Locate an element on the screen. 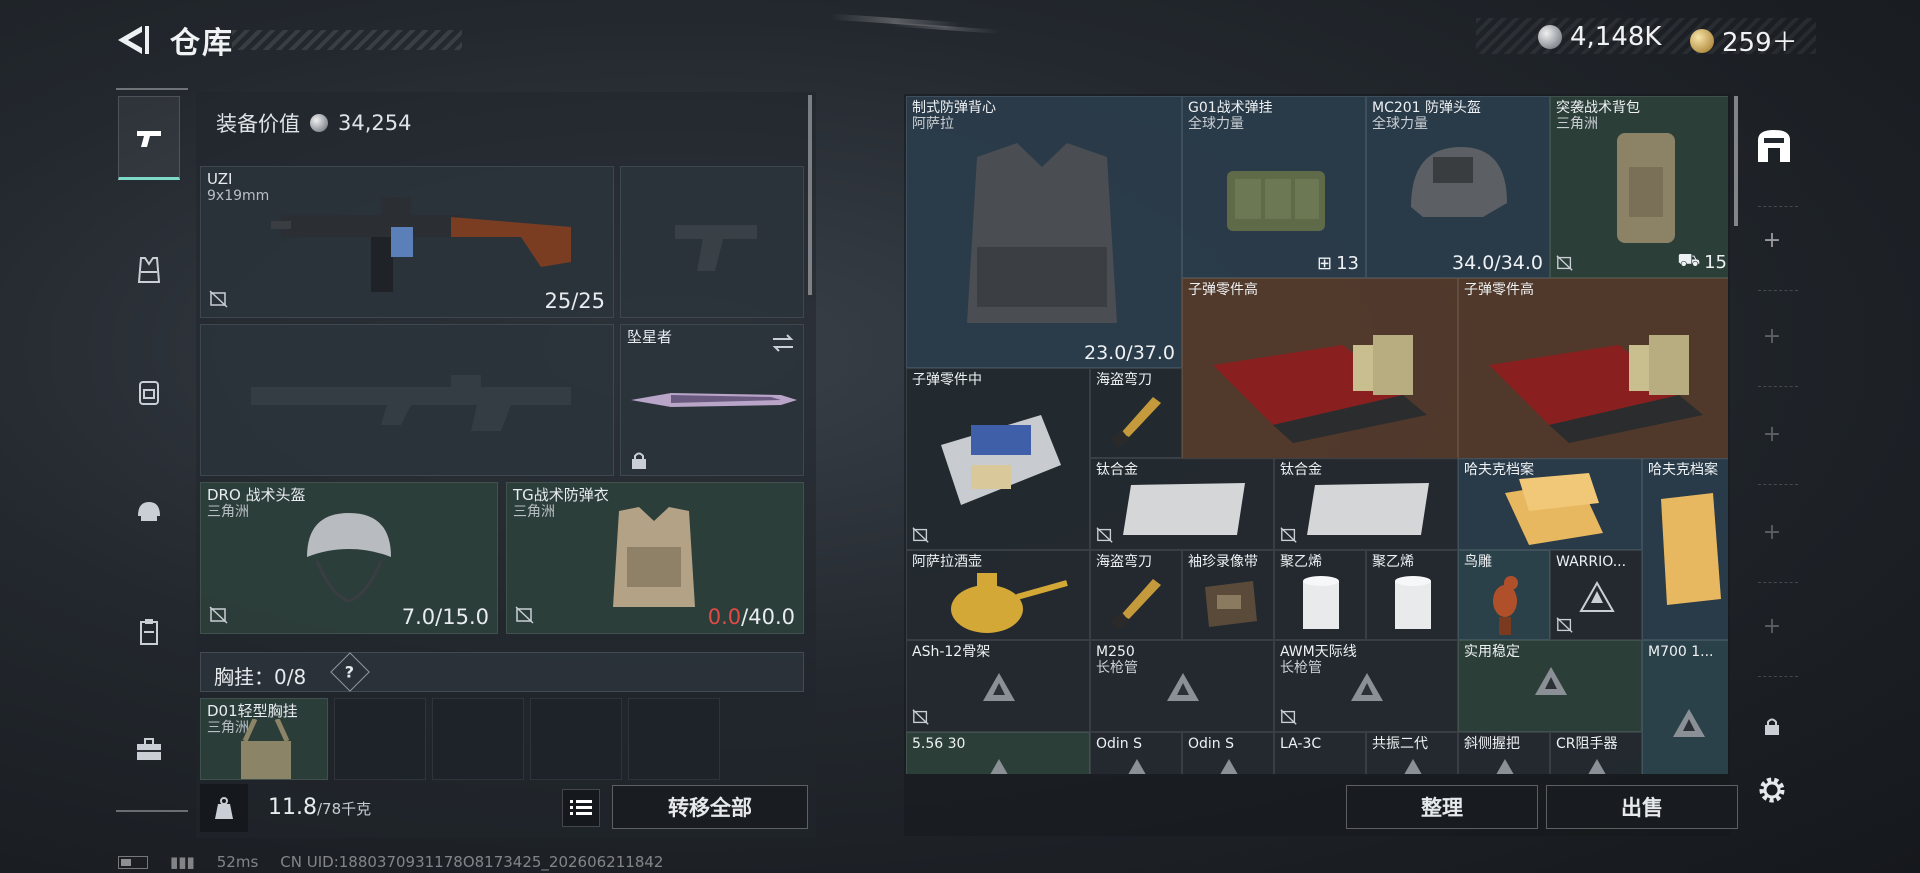  gold-amount: 259＋ is located at coordinates (1760, 43).